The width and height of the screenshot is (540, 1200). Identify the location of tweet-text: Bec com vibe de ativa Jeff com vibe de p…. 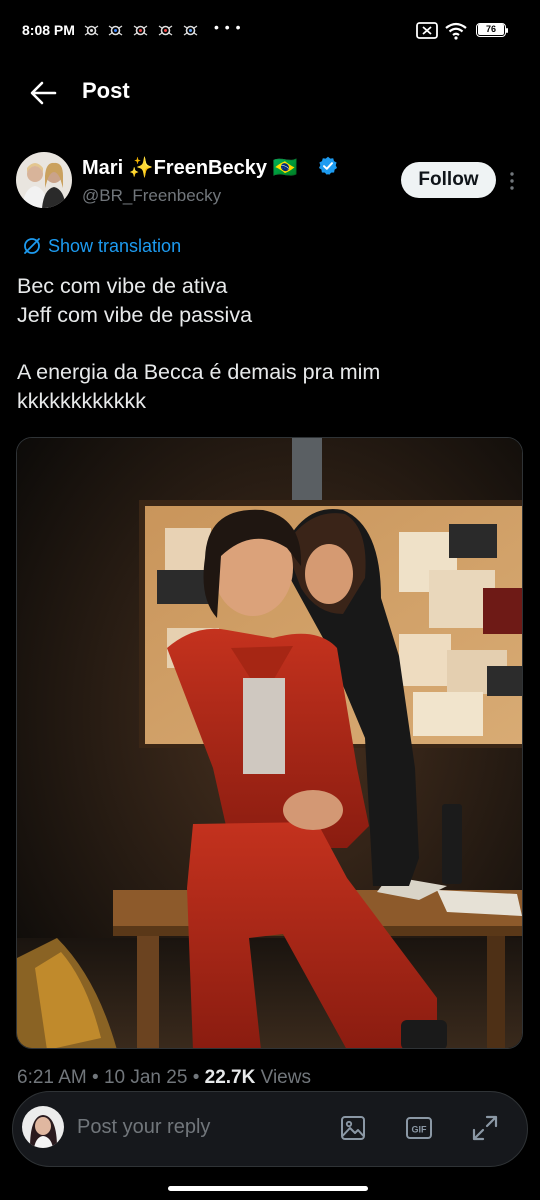
(267, 344).